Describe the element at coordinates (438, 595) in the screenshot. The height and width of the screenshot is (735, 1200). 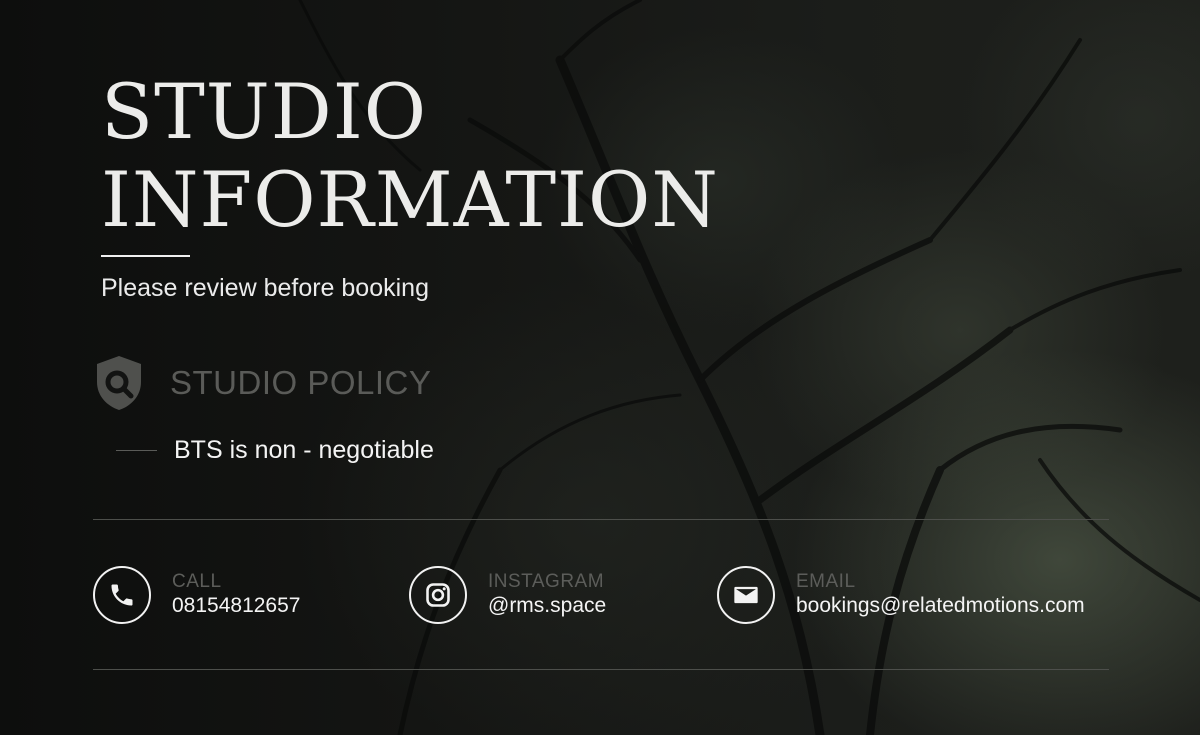
I see `instagram-icon` at that location.